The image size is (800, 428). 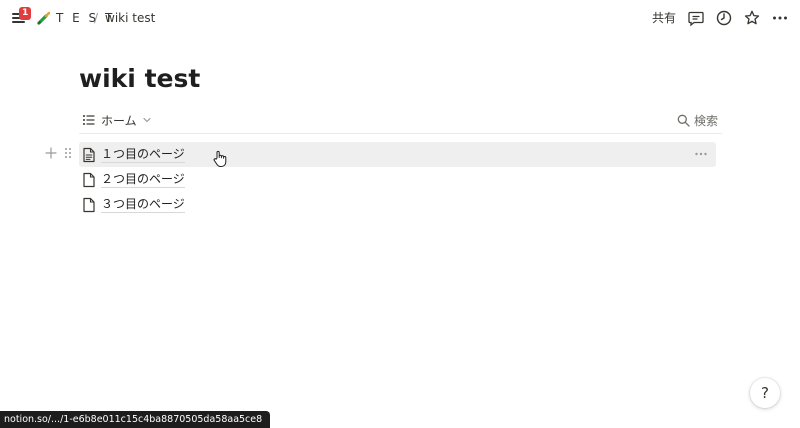 I want to click on chevron-down-icon, so click(x=147, y=120).